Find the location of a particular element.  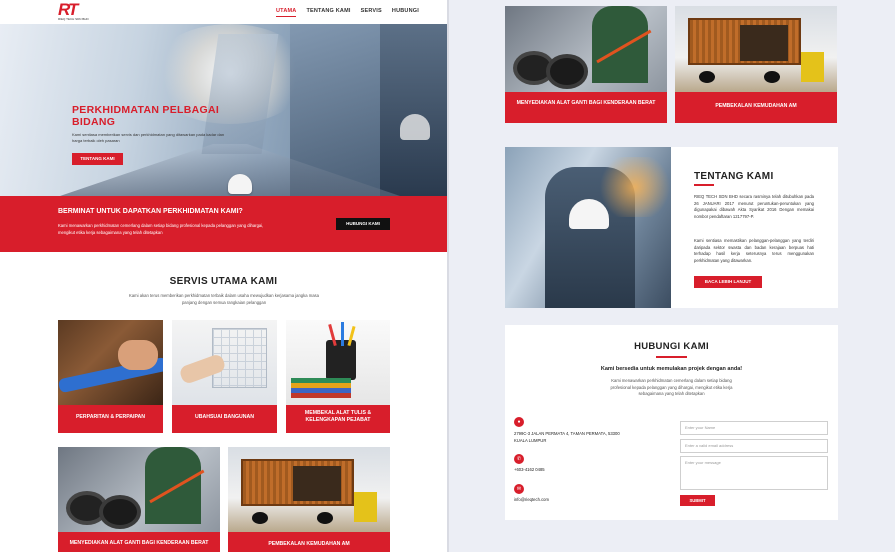

email-input: Enter a valid email address is located at coordinates (754, 446).